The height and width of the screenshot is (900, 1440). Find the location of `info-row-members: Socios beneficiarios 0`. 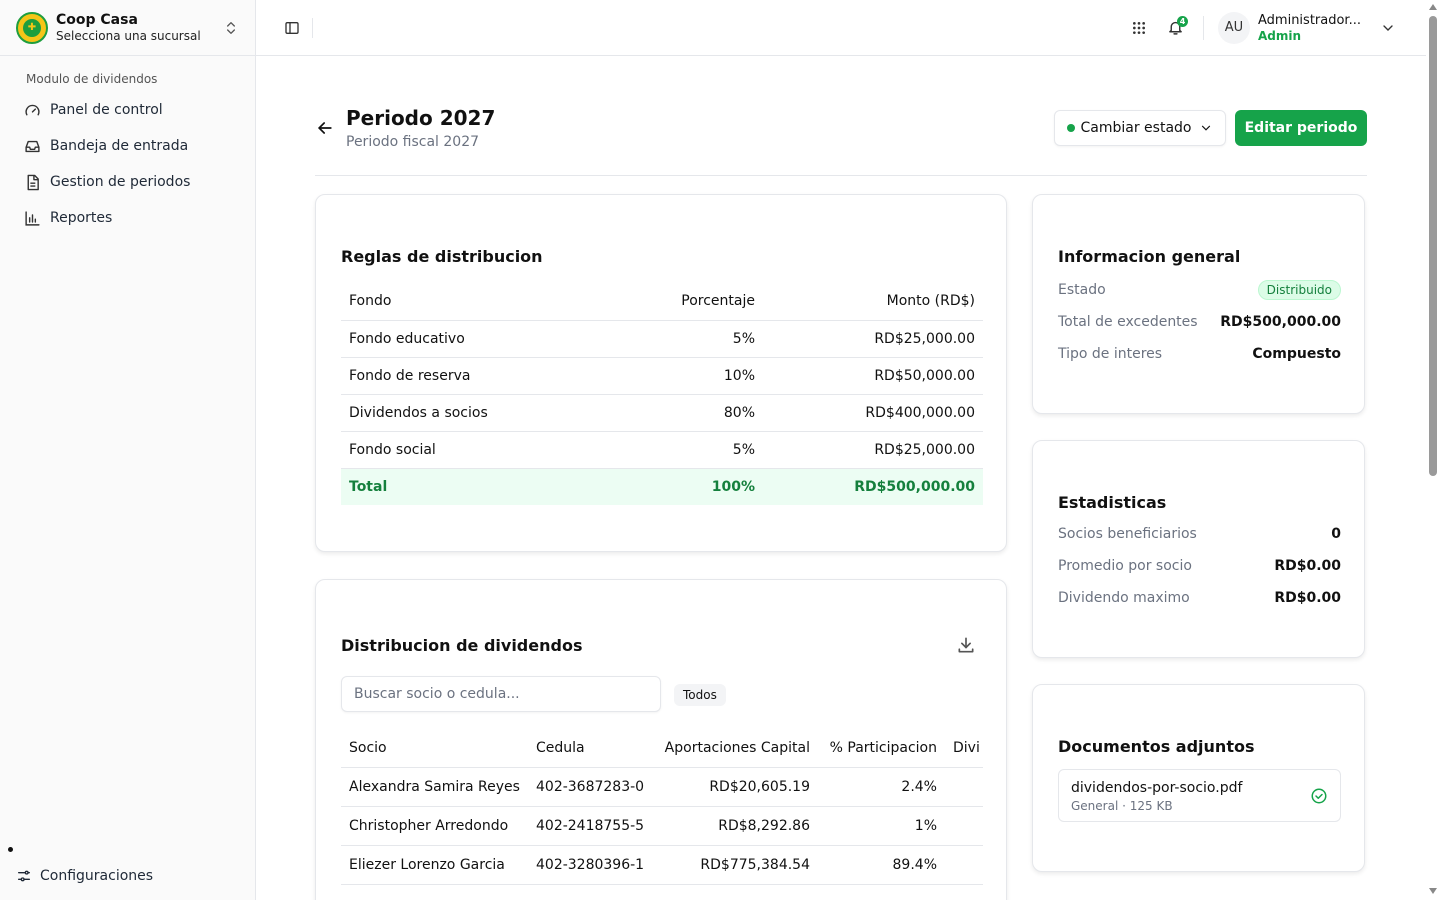

info-row-members: Socios beneficiarios 0 is located at coordinates (1199, 534).